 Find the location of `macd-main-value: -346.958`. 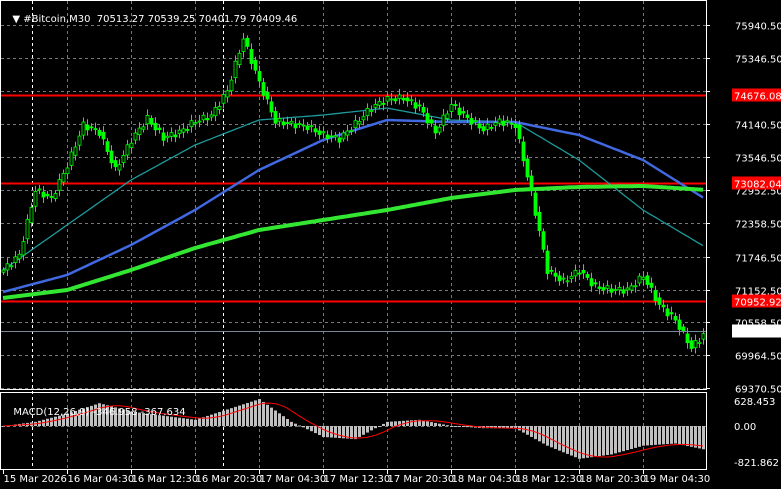

macd-main-value: -346.958 is located at coordinates (115, 412).